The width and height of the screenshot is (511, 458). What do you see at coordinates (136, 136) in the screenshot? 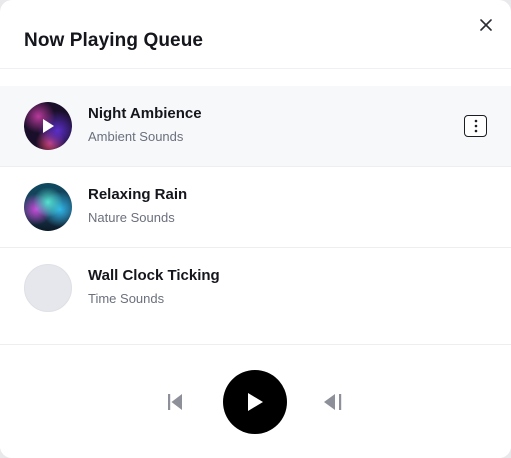
I see `track-subtitle: Ambient Sounds` at bounding box center [136, 136].